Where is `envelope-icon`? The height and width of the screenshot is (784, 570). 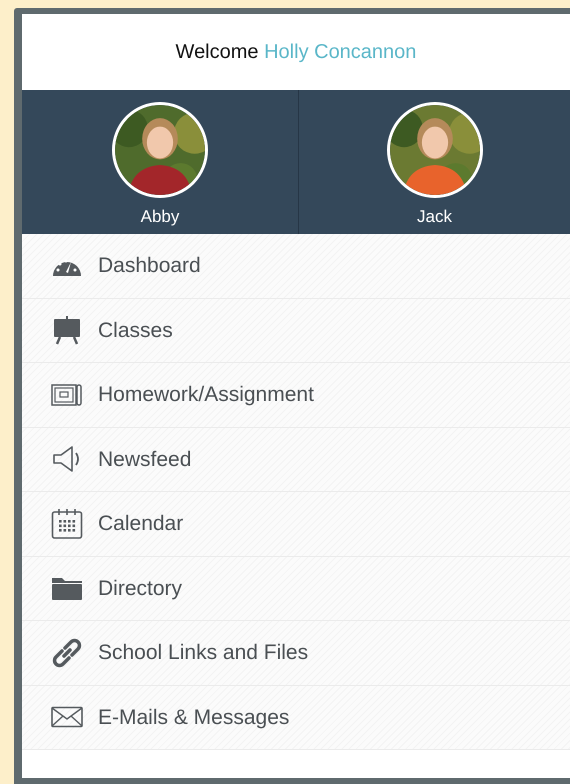
envelope-icon is located at coordinates (67, 717).